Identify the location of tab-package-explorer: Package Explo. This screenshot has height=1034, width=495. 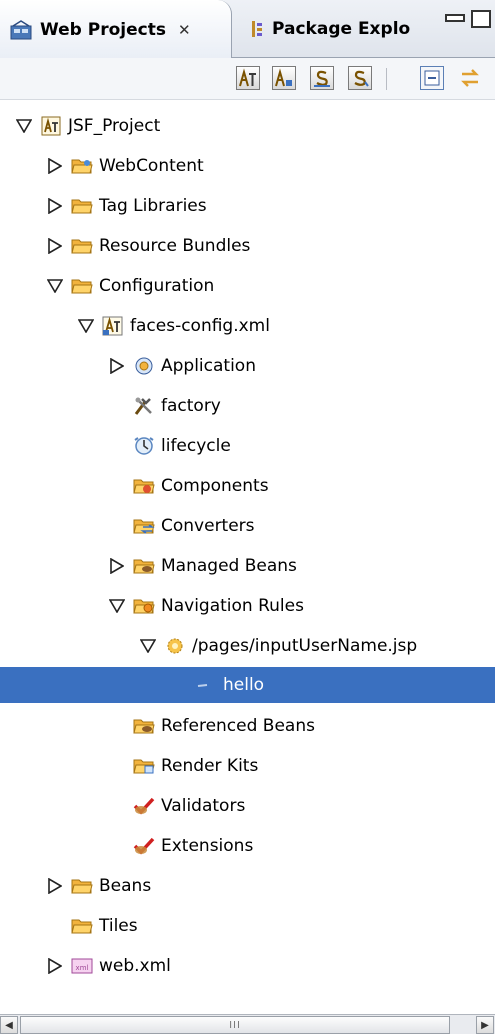
(337, 29).